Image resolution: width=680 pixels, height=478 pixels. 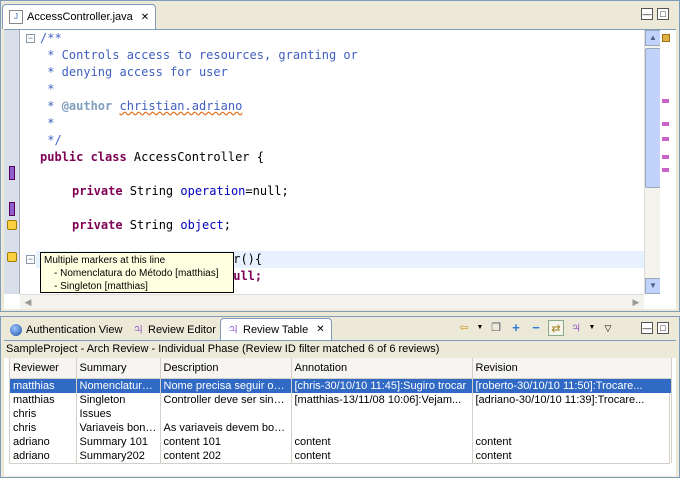 I want to click on table-cell: [chris-30/10/10 11:45]:Sugiro trocar, so click(x=382, y=385).